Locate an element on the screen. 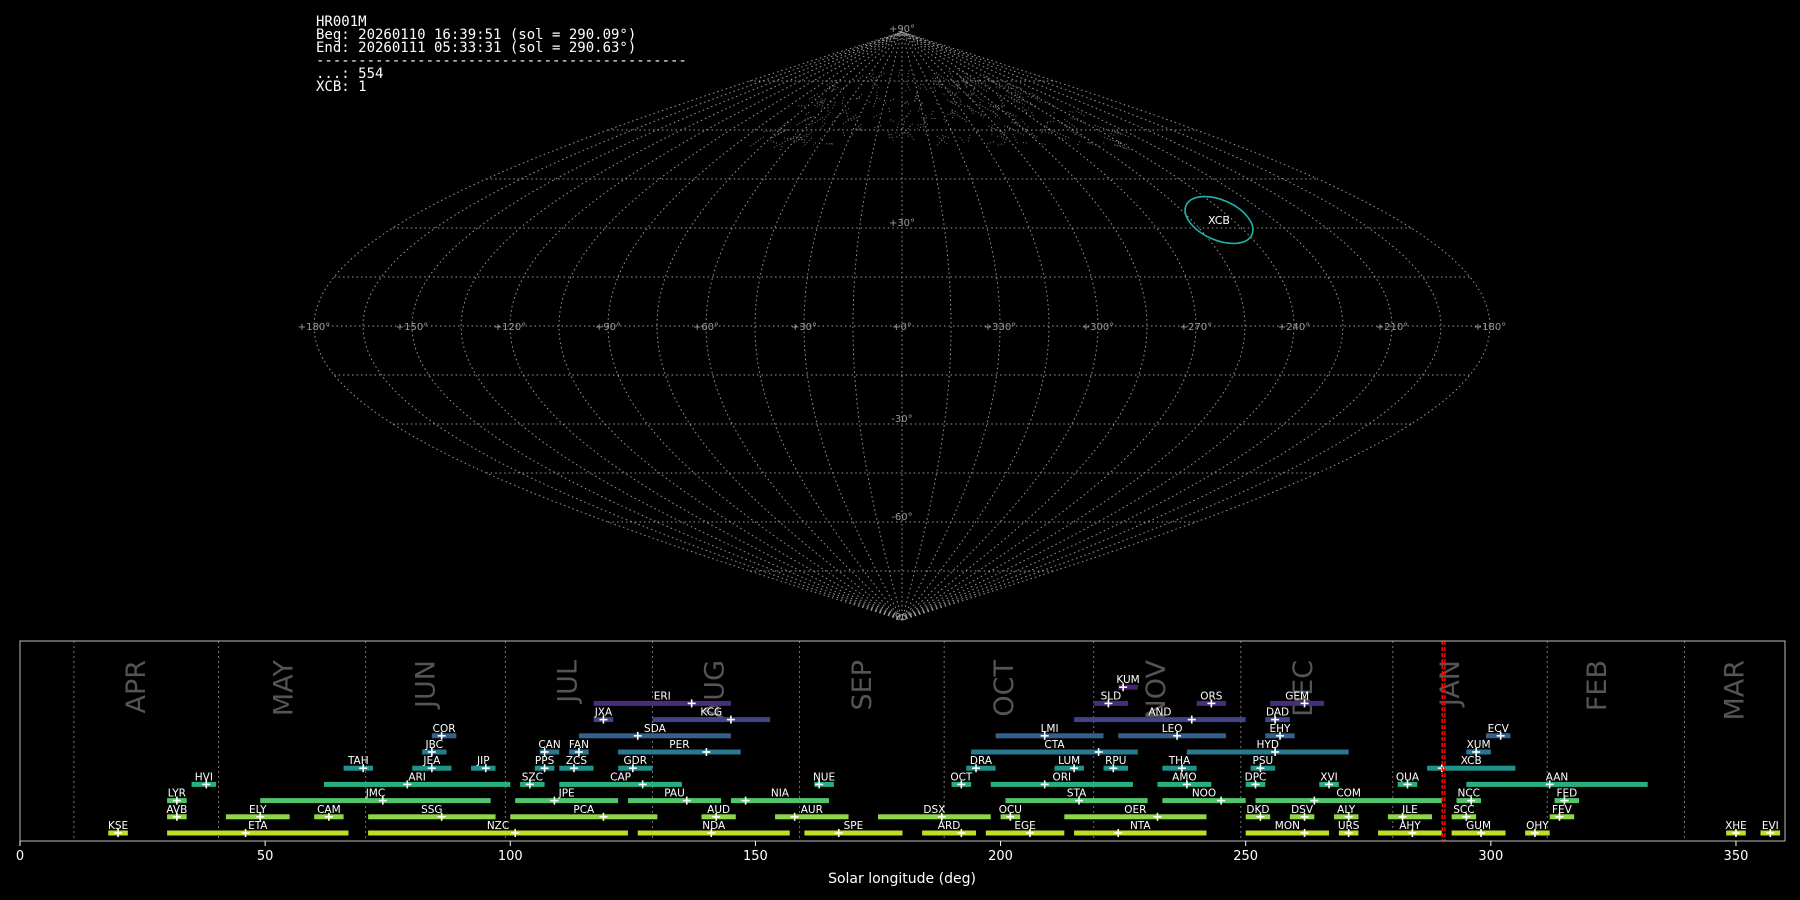  shower-label: PER is located at coordinates (679, 745).